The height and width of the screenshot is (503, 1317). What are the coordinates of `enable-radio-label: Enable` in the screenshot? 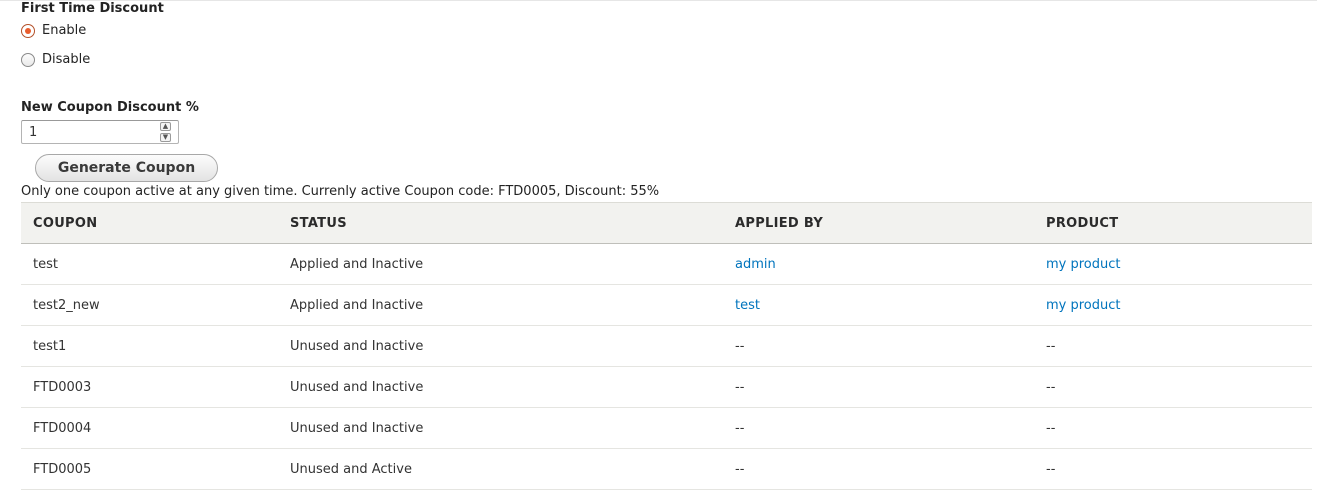 It's located at (64, 31).